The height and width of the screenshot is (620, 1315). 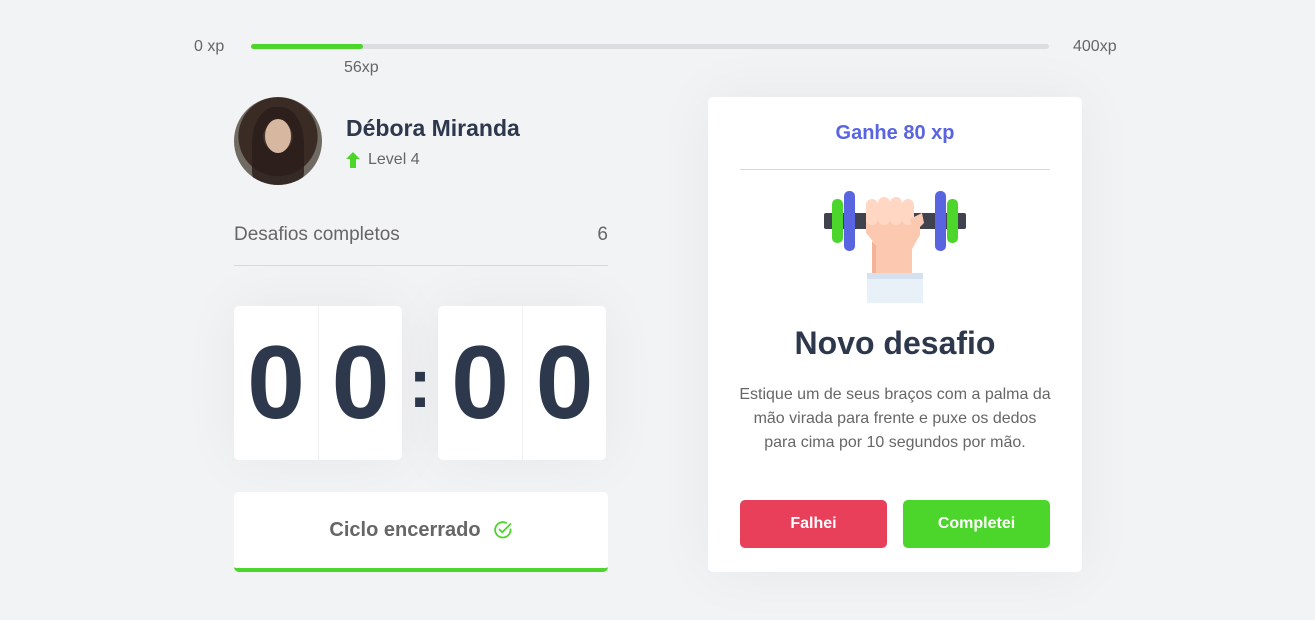 What do you see at coordinates (895, 247) in the screenshot?
I see `dumbbell-icon` at bounding box center [895, 247].